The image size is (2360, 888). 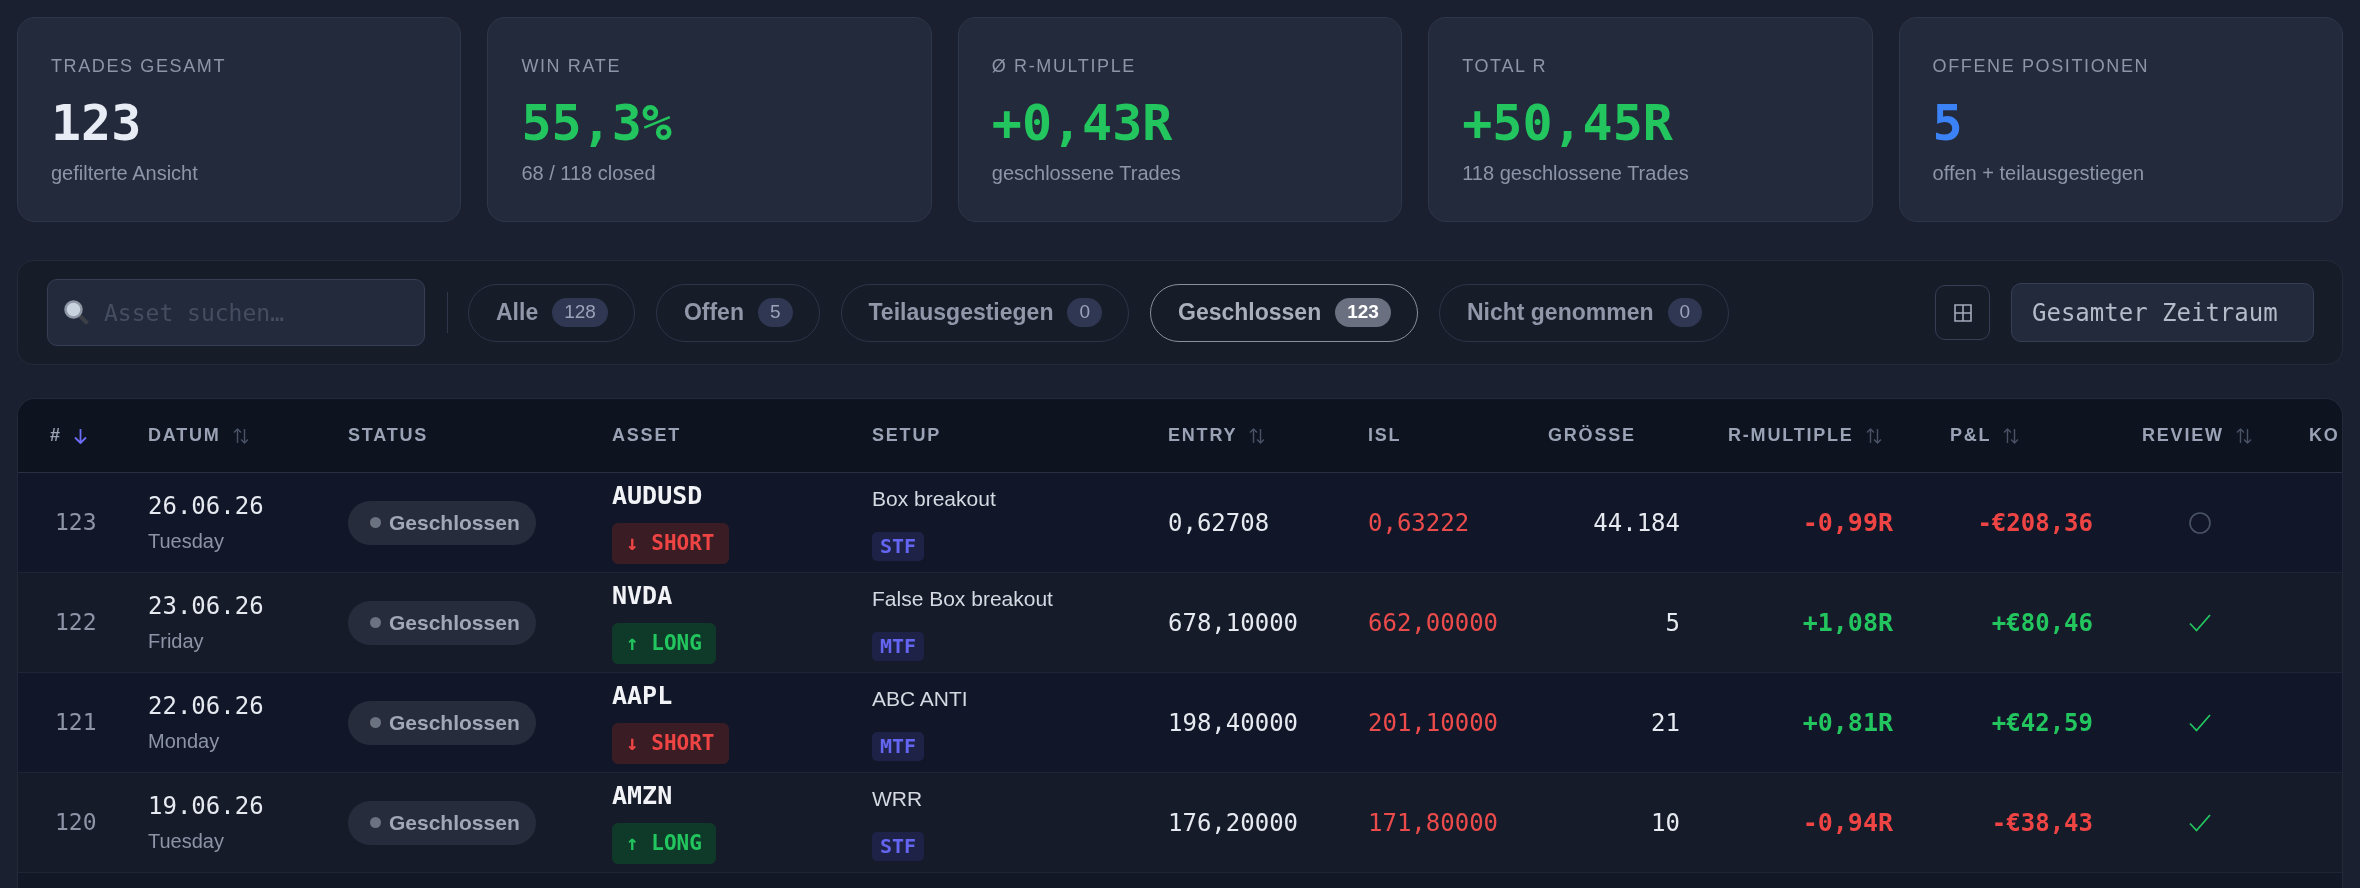 I want to click on trade-number: 122, so click(x=76, y=622).